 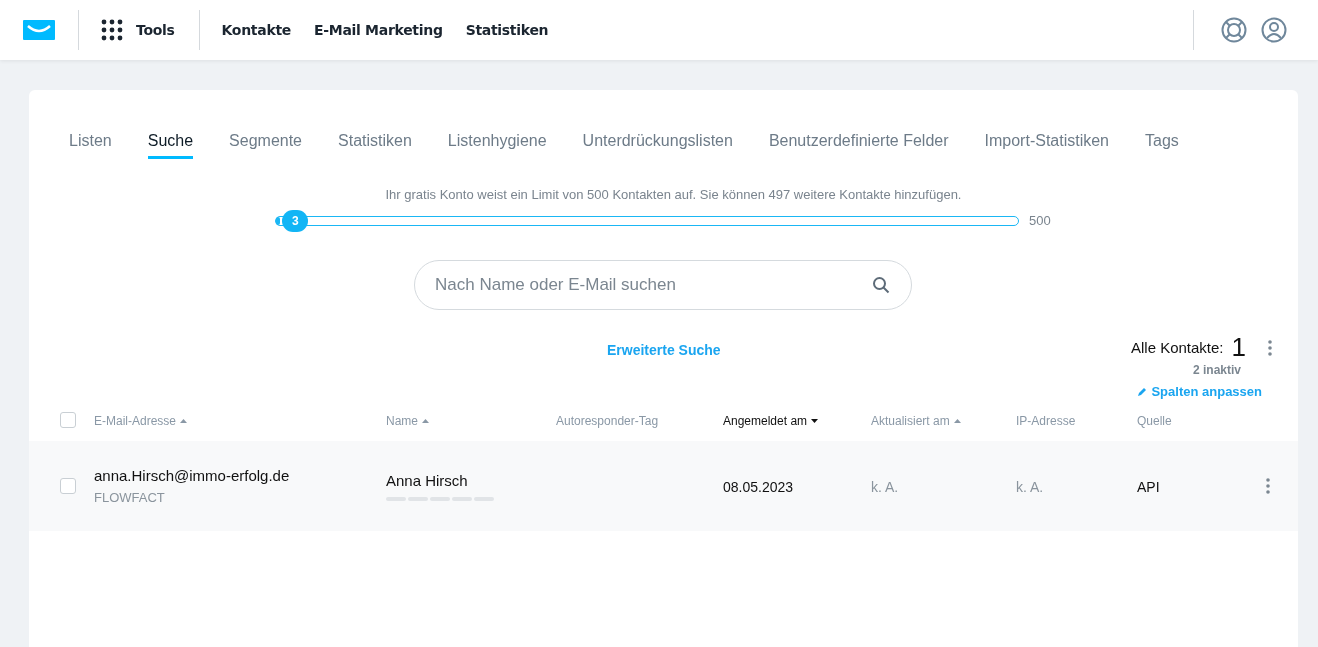 I want to click on tab: Statistiken, so click(x=375, y=145).